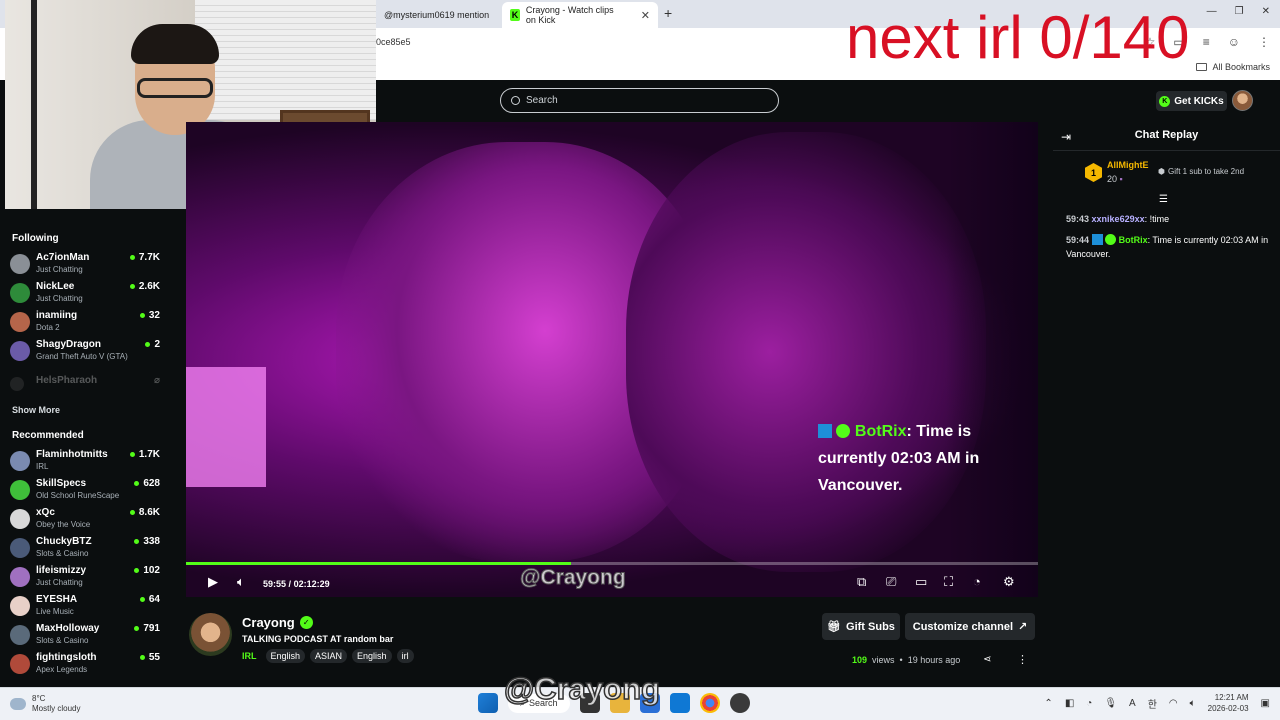  What do you see at coordinates (36, 410) in the screenshot?
I see `show-more-link: Show More` at bounding box center [36, 410].